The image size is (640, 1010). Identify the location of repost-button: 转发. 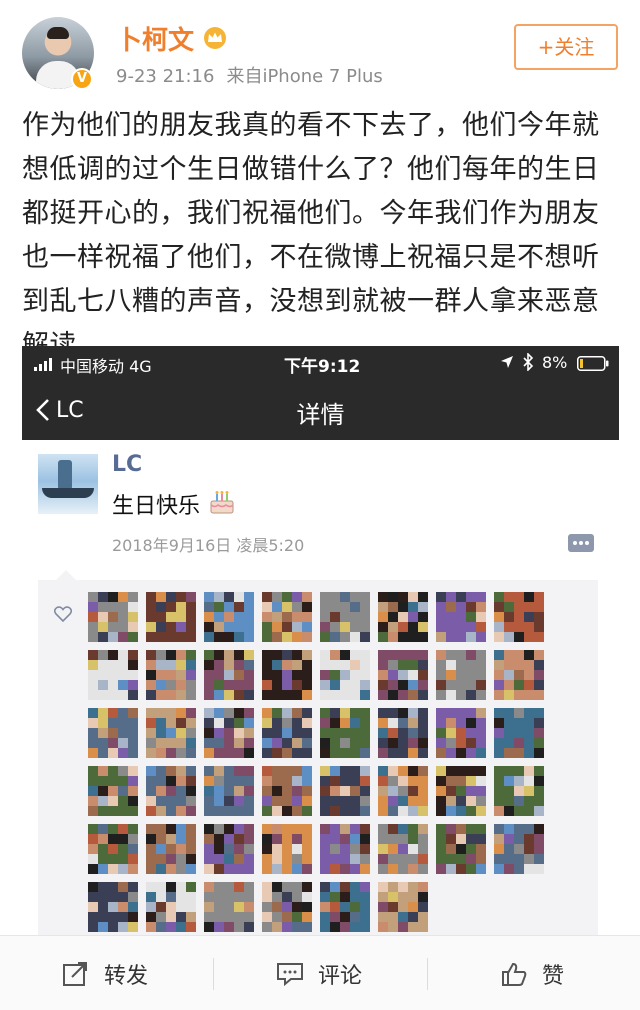
(105, 973).